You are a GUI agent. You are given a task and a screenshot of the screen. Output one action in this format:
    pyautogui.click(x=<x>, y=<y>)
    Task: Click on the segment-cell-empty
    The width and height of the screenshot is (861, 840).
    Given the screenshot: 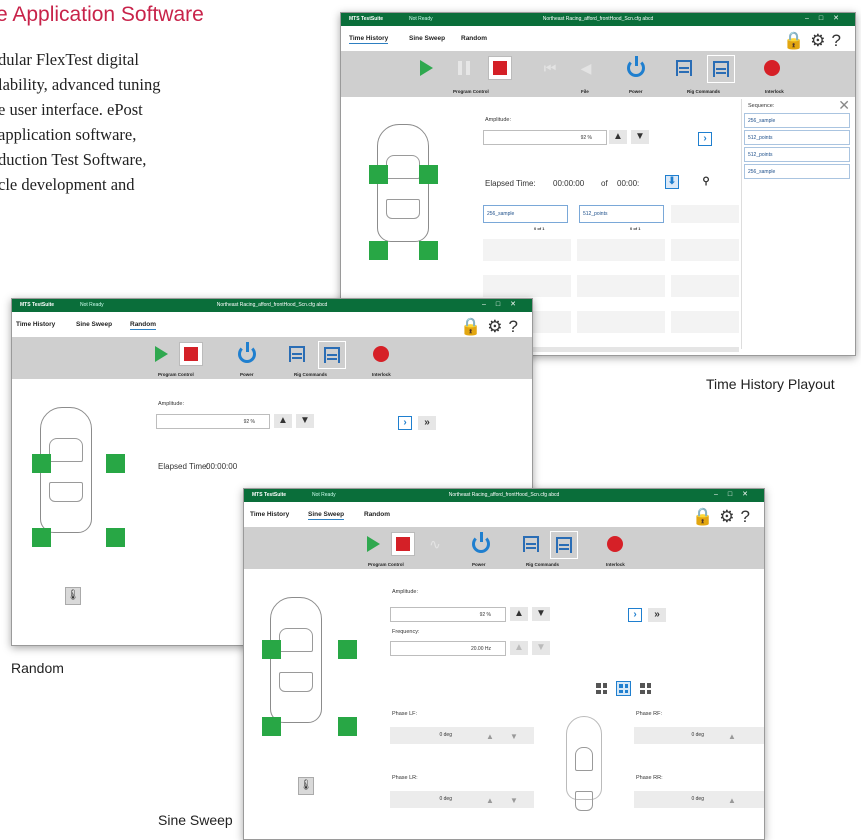 What is the action you would take?
    pyautogui.click(x=527, y=286)
    